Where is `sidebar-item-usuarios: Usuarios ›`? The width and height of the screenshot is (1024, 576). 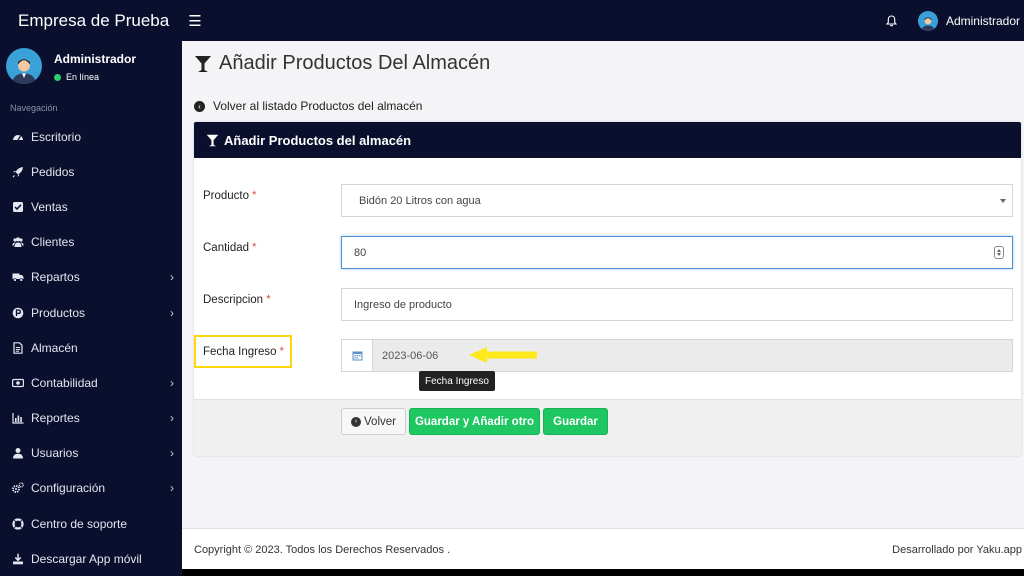
sidebar-item-usuarios: Usuarios › is located at coordinates (91, 453).